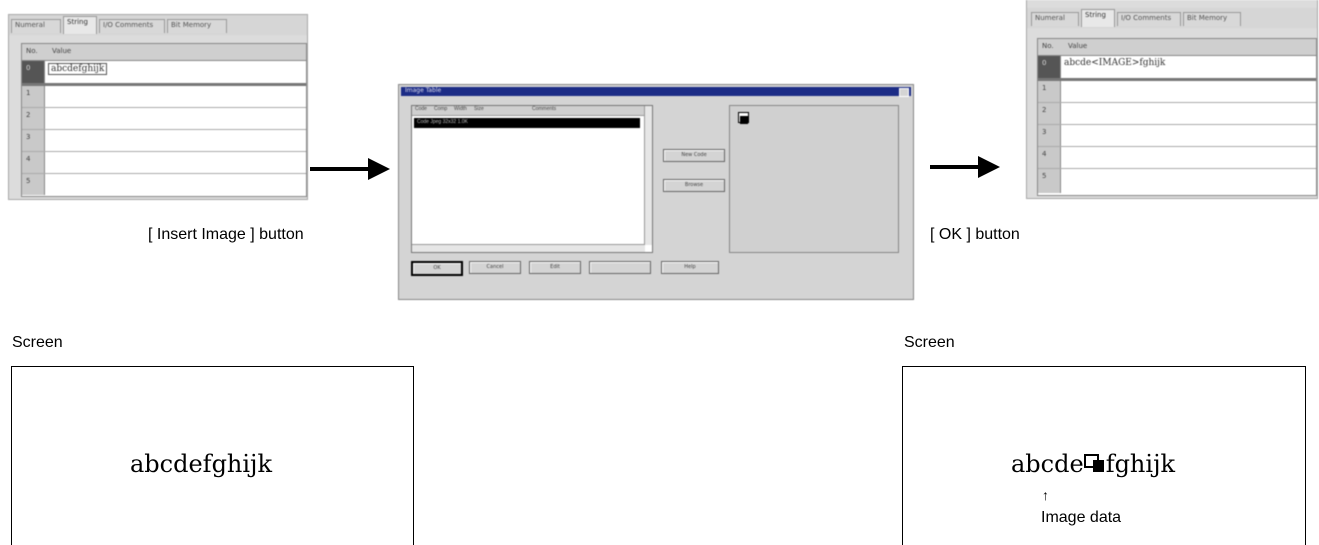 This screenshot has height=545, width=1319. What do you see at coordinates (78, 69) in the screenshot?
I see `row-value: abcdefghijk` at bounding box center [78, 69].